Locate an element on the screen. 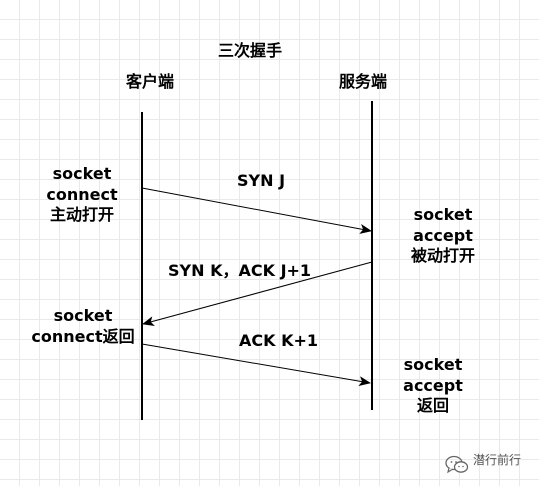 The image size is (539, 486). server-note-open-line: accept is located at coordinates (443, 235).